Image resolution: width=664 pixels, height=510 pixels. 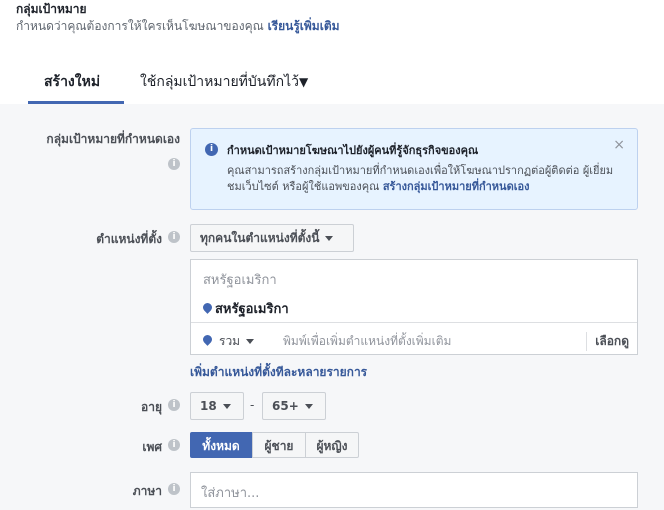 I want to click on selected-location: สหรัฐอเมริกา, so click(x=252, y=308).